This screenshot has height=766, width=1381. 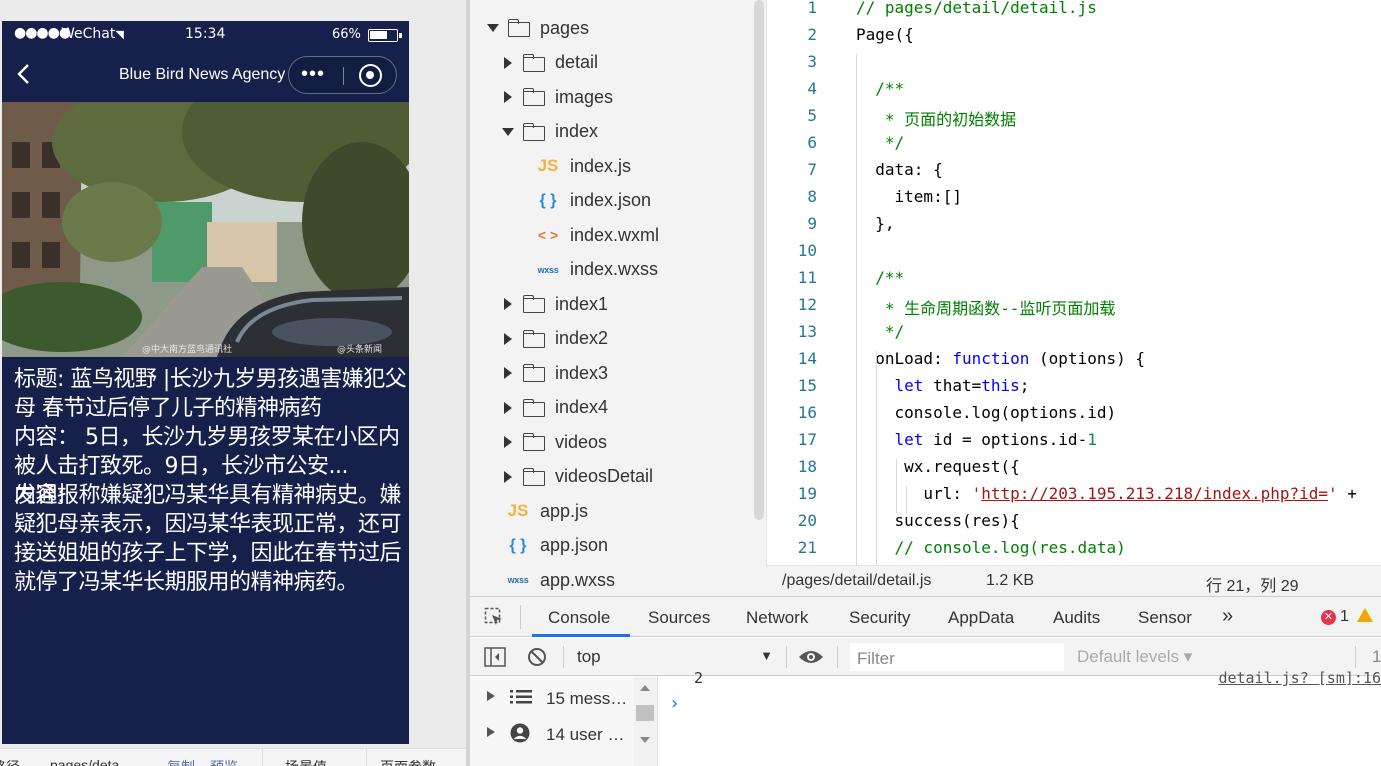 What do you see at coordinates (1074, 362) in the screenshot?
I see `code-line: 14 onLoad: function (options) {` at bounding box center [1074, 362].